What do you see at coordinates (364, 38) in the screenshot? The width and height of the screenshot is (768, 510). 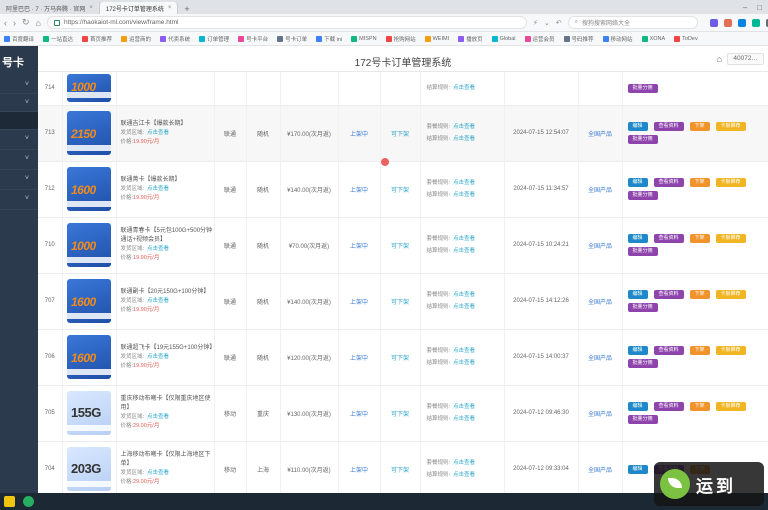 I see `bookmark-item: MISPN` at bounding box center [364, 38].